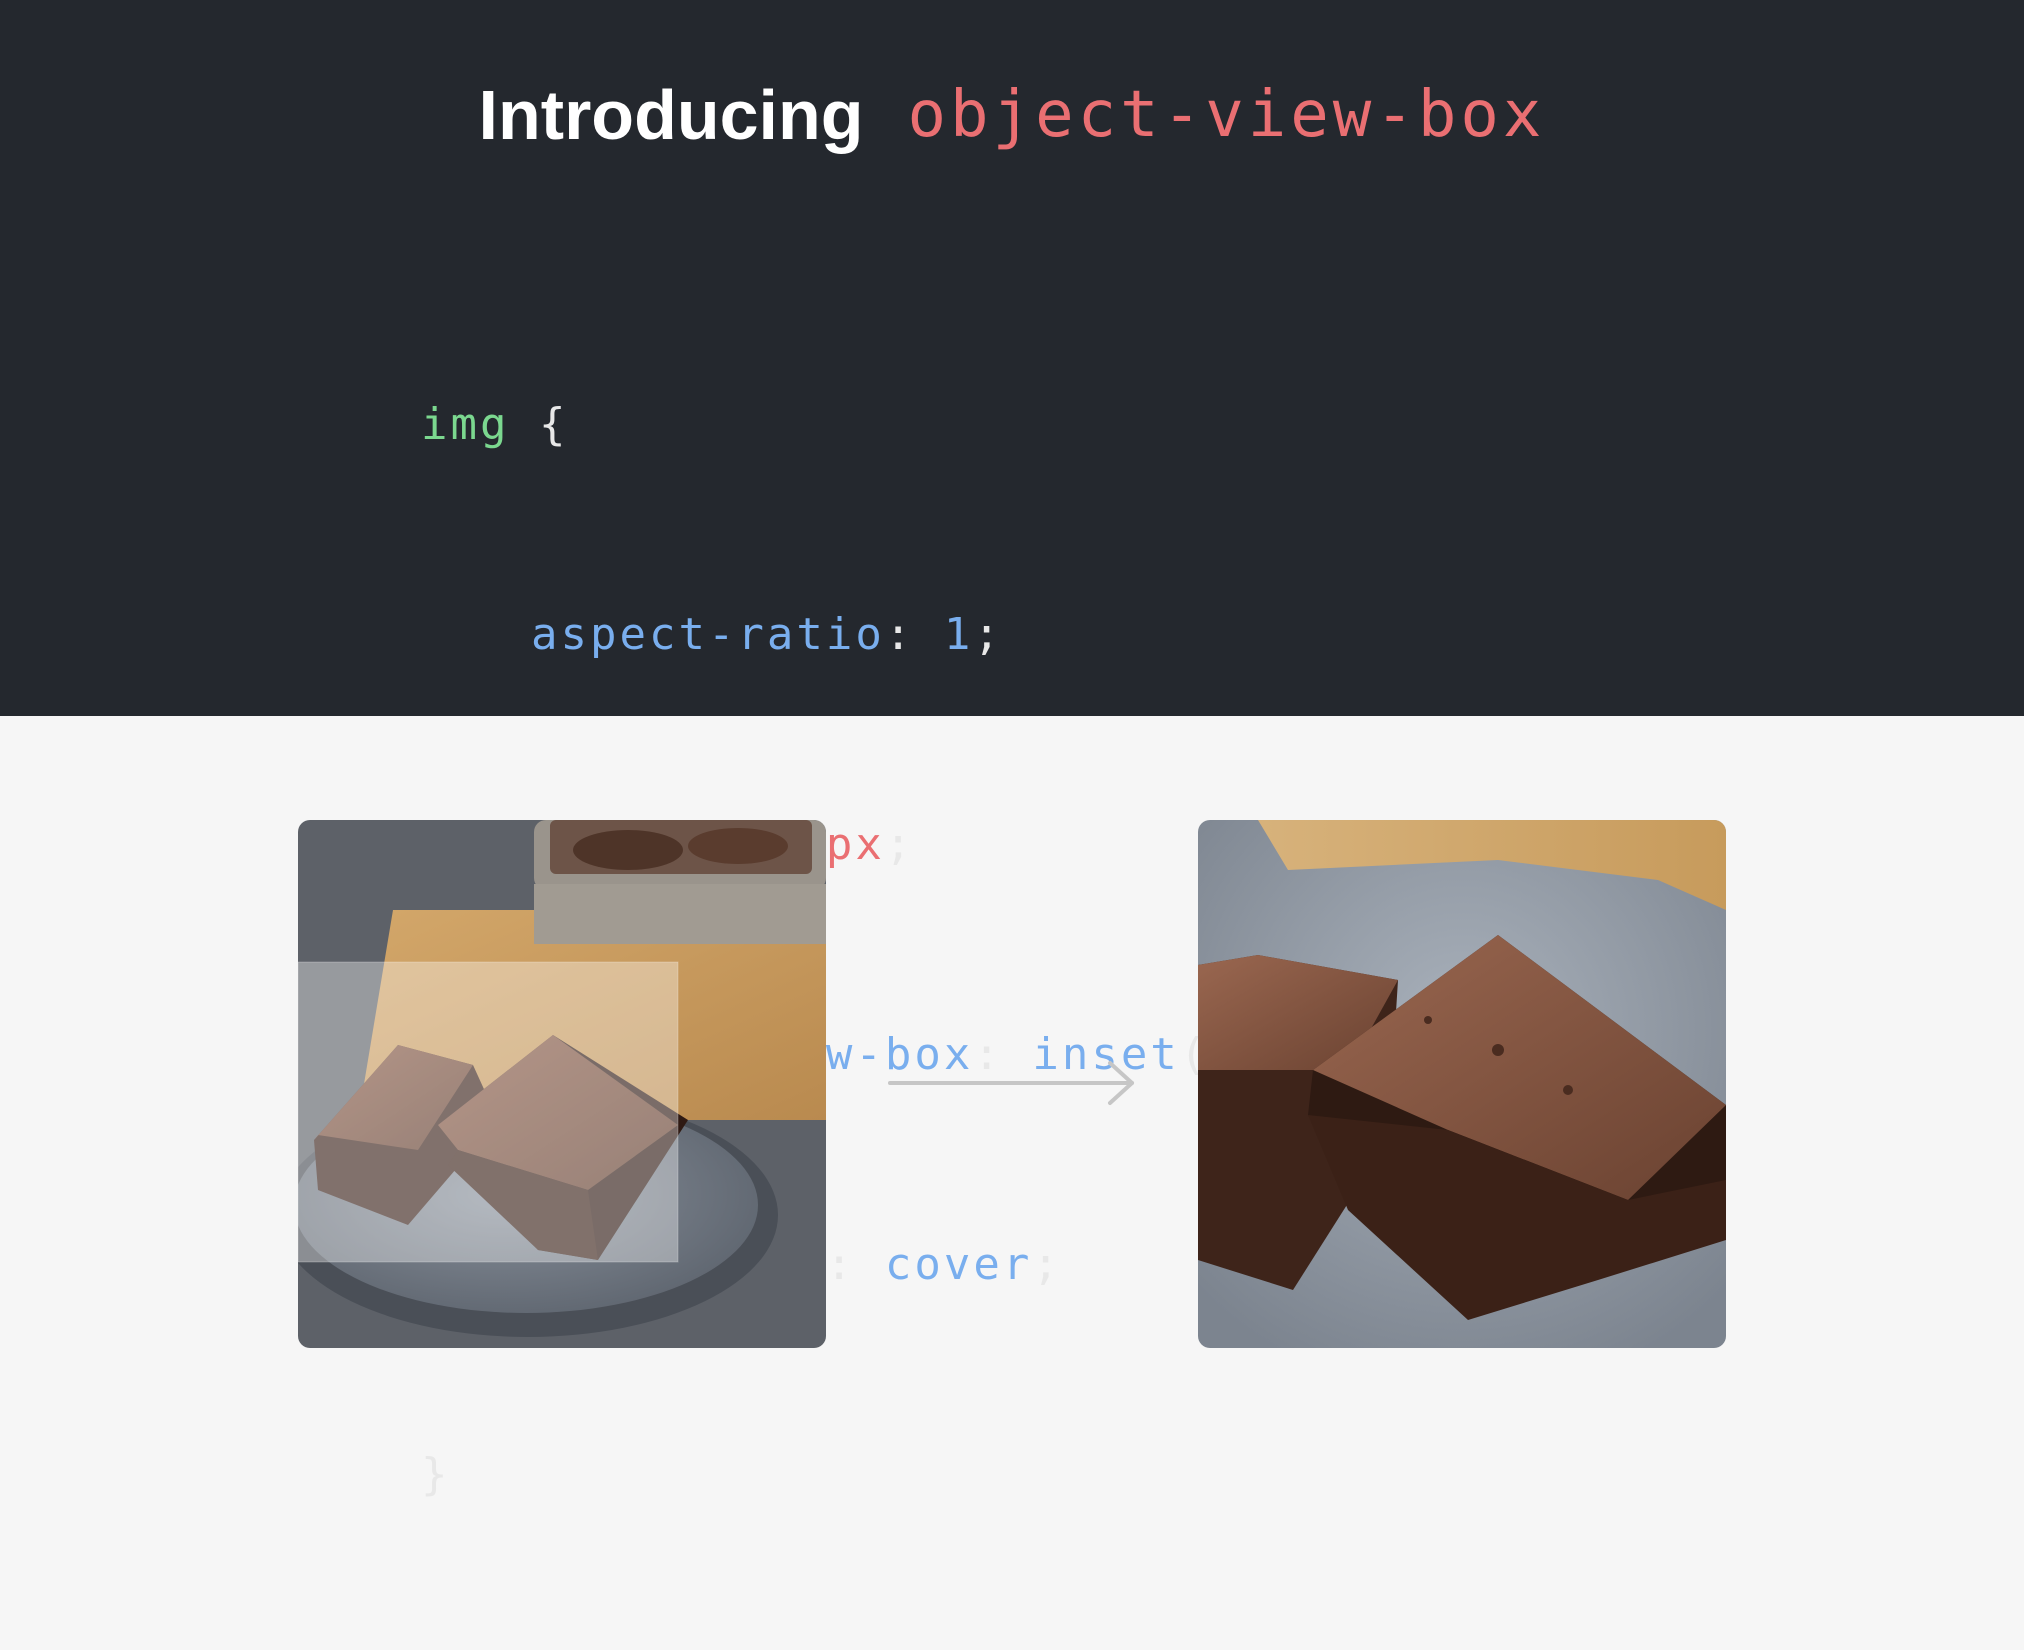 Image resolution: width=2024 pixels, height=1650 pixels. I want to click on before-image, so click(562, 1084).